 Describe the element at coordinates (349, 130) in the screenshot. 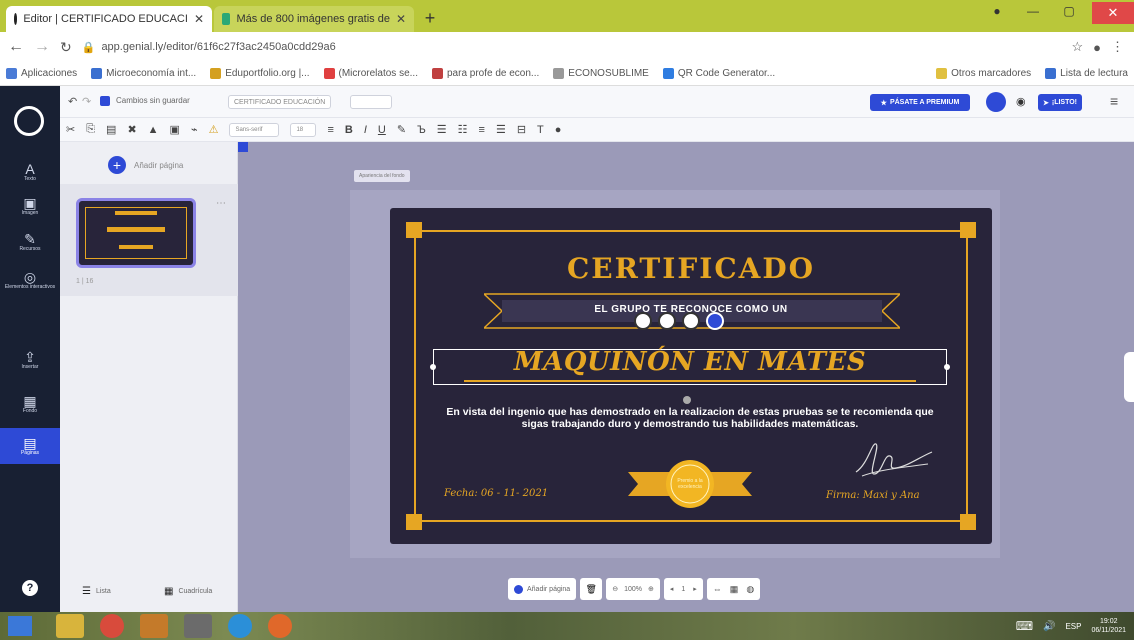

I see `bold-icon: B` at that location.